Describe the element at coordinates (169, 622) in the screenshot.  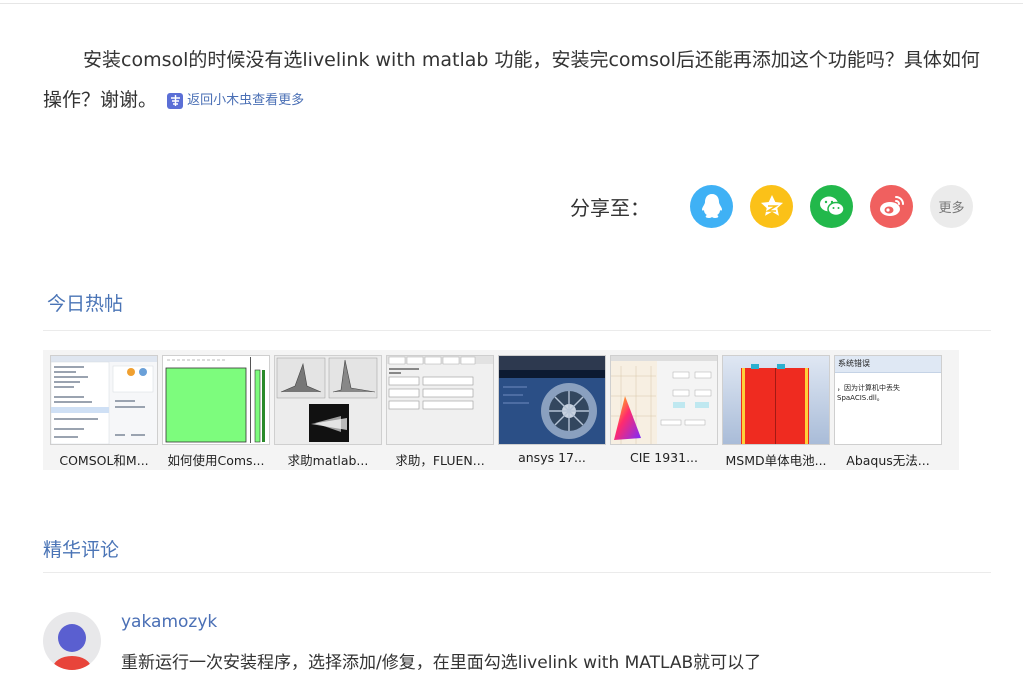
I see `comment-username: yakamozyk` at that location.